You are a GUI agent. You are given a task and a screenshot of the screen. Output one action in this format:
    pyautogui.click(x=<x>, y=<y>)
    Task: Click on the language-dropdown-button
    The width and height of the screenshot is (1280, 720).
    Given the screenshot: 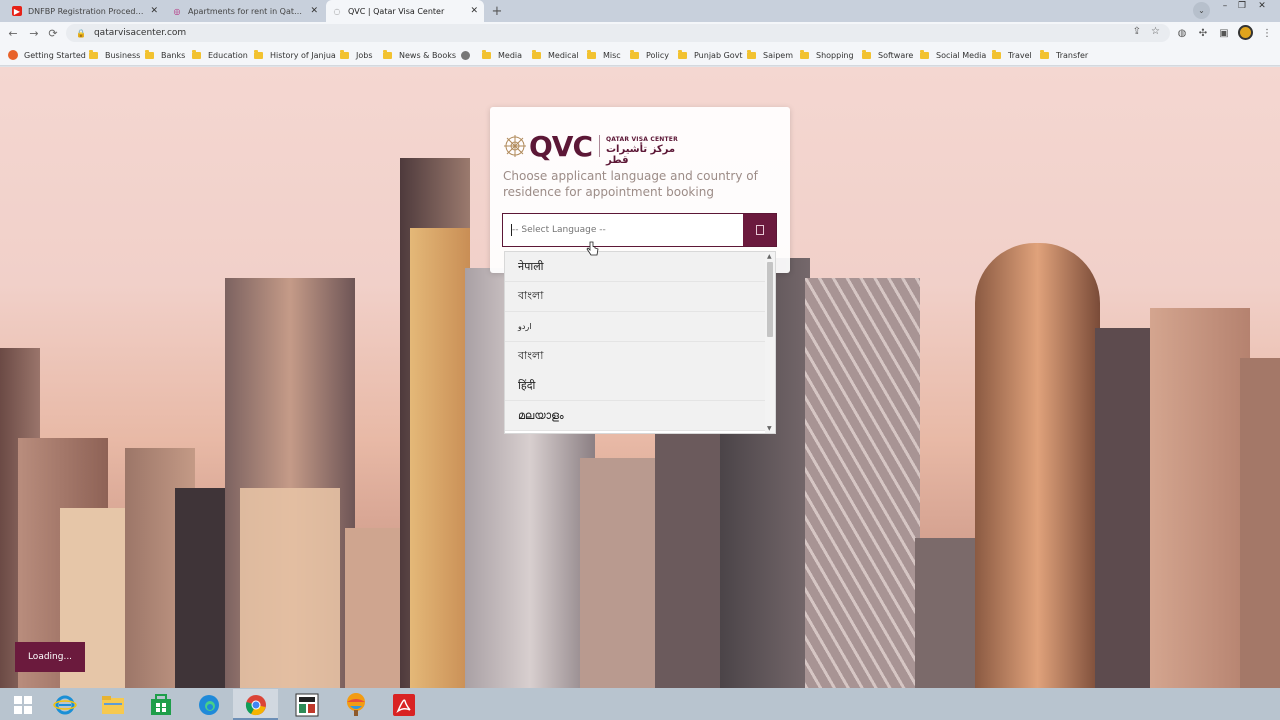 What is the action you would take?
    pyautogui.click(x=759, y=230)
    